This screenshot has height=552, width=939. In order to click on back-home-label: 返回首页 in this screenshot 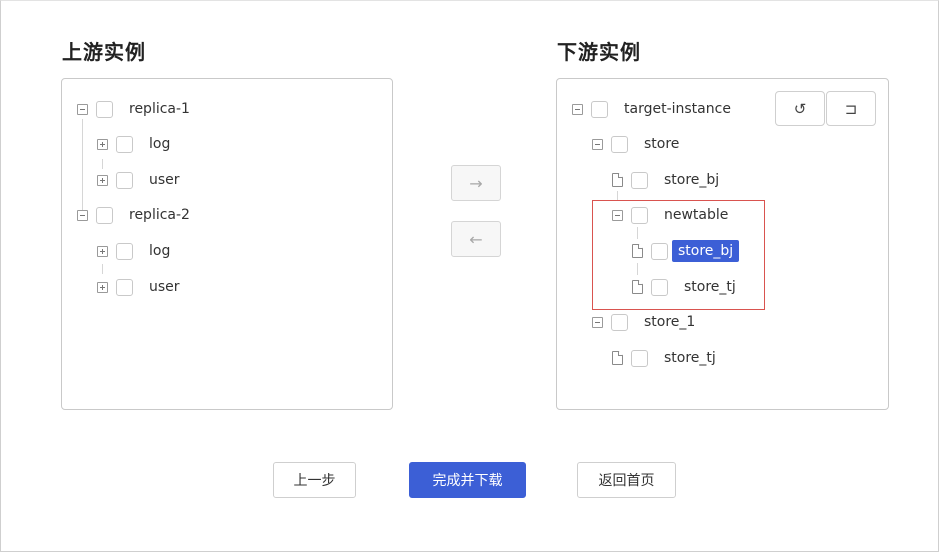, I will do `click(626, 481)`.